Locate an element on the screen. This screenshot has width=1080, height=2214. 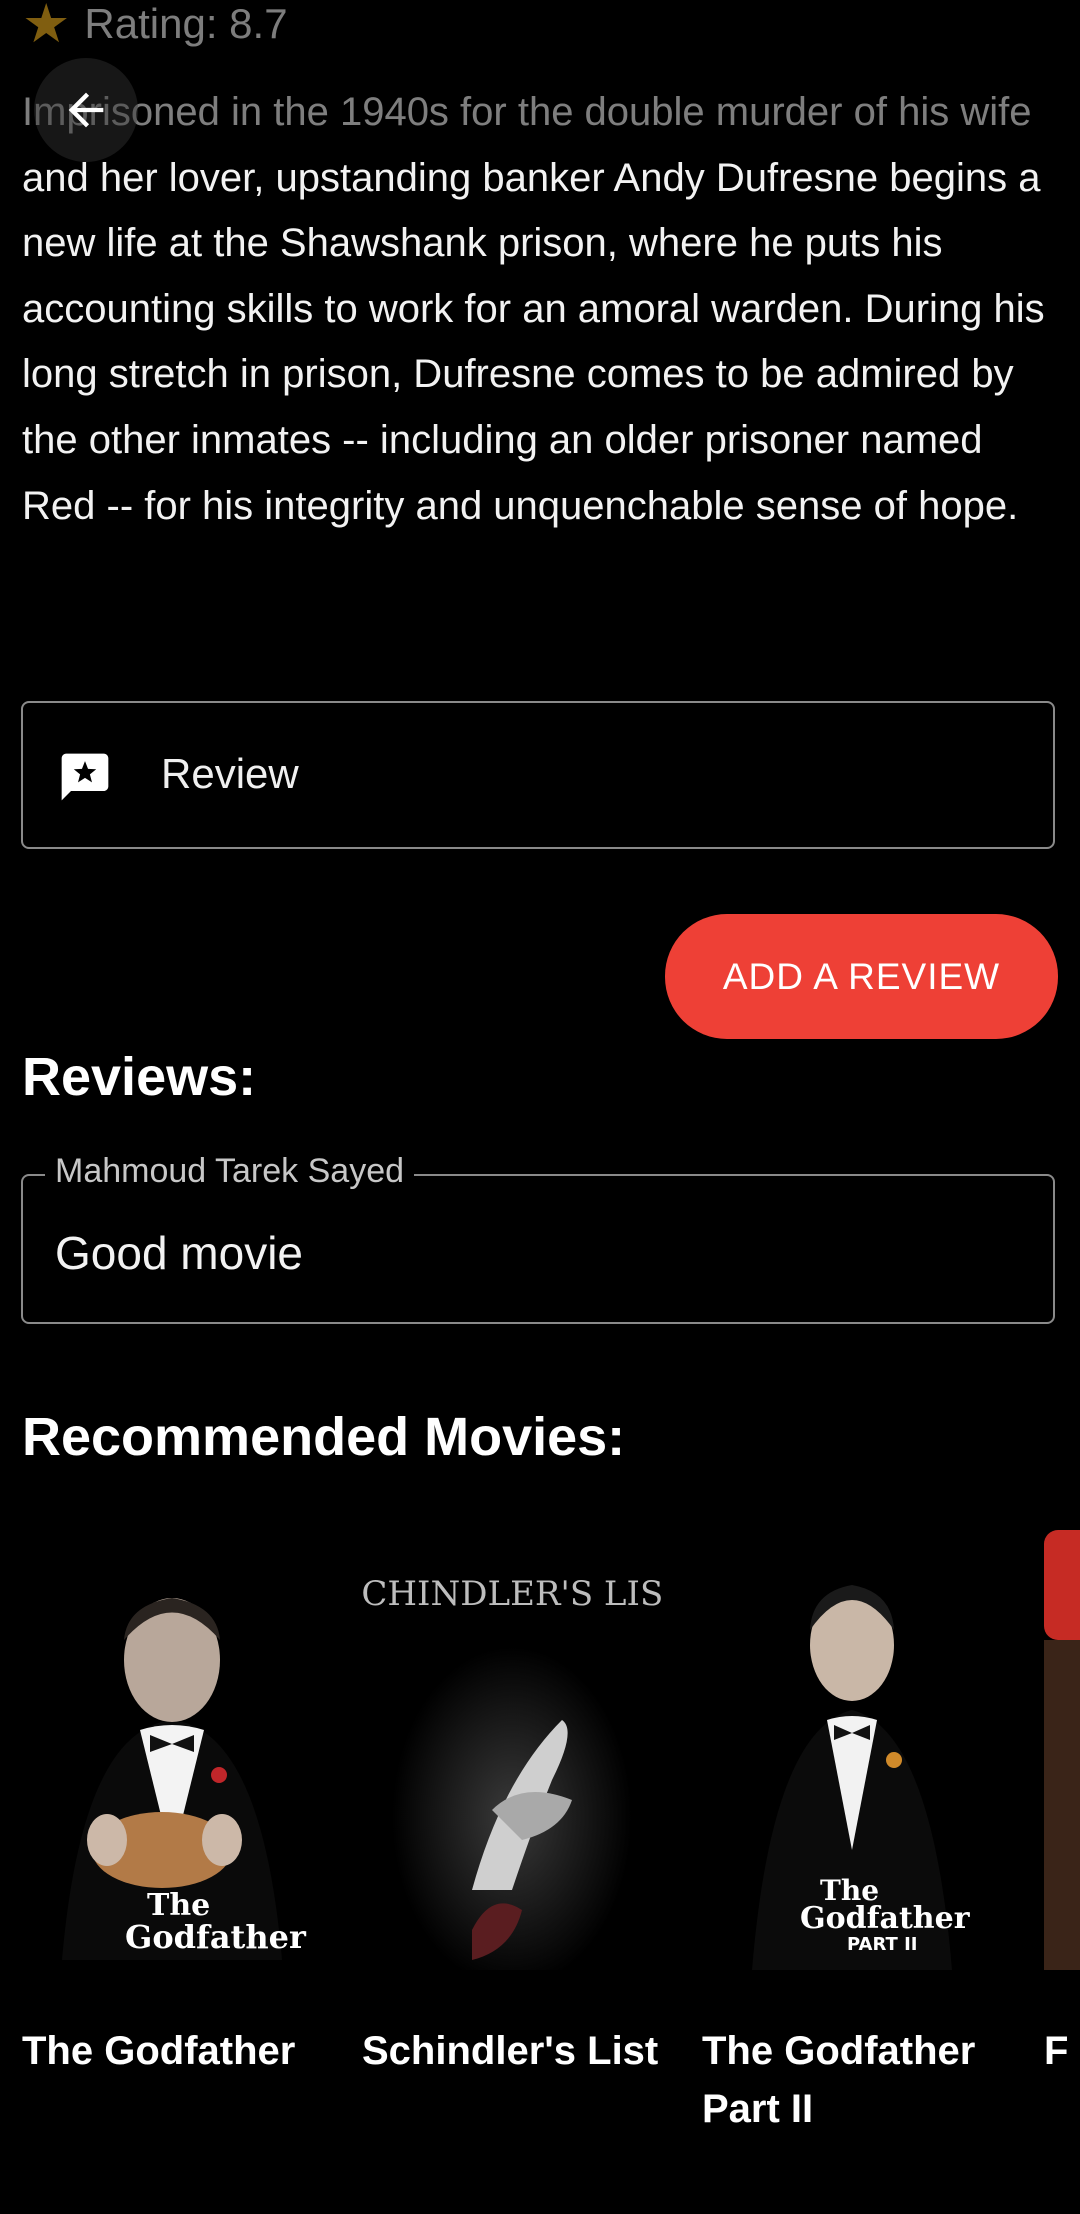
recommended-title: Recommended Movies: is located at coordinates (324, 1437).